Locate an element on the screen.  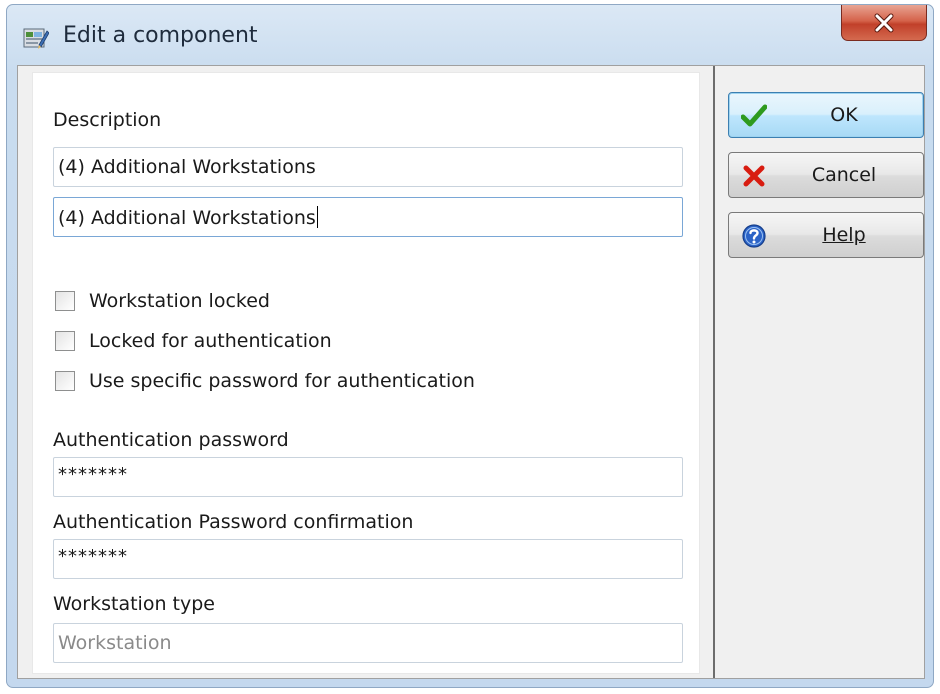
workstation-type-label: Workstation type is located at coordinates (134, 604).